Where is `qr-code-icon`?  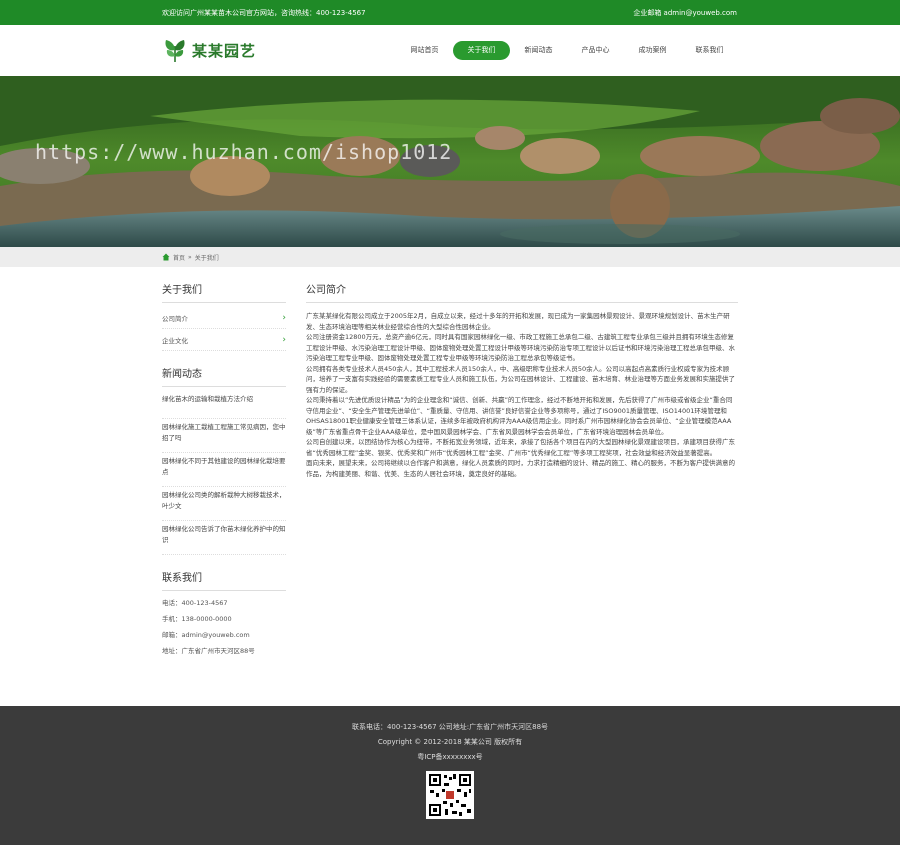
qr-code-icon is located at coordinates (450, 795).